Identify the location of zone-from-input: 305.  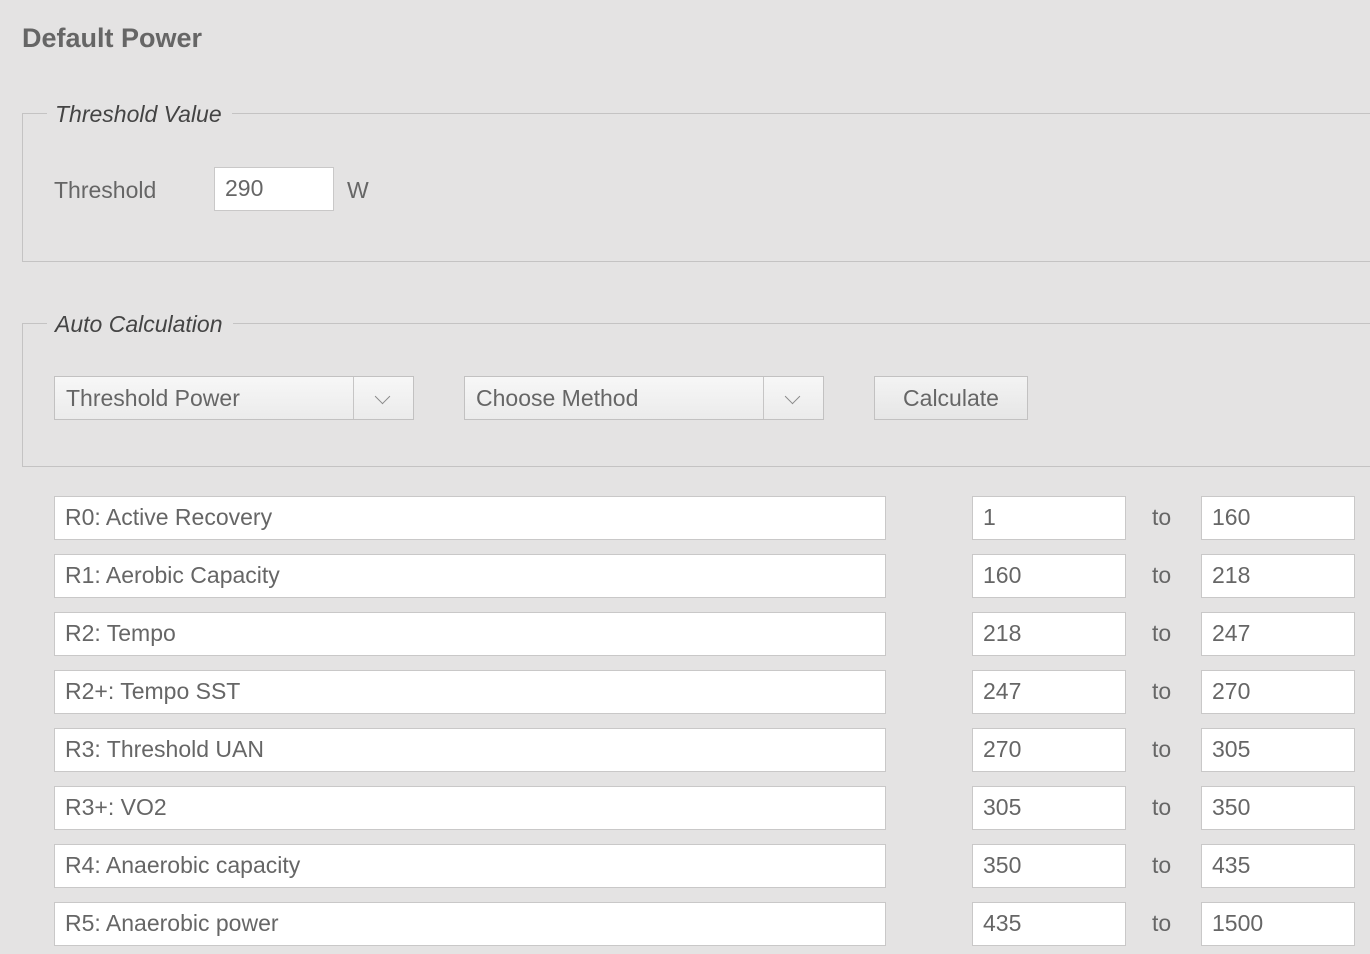
(1049, 808).